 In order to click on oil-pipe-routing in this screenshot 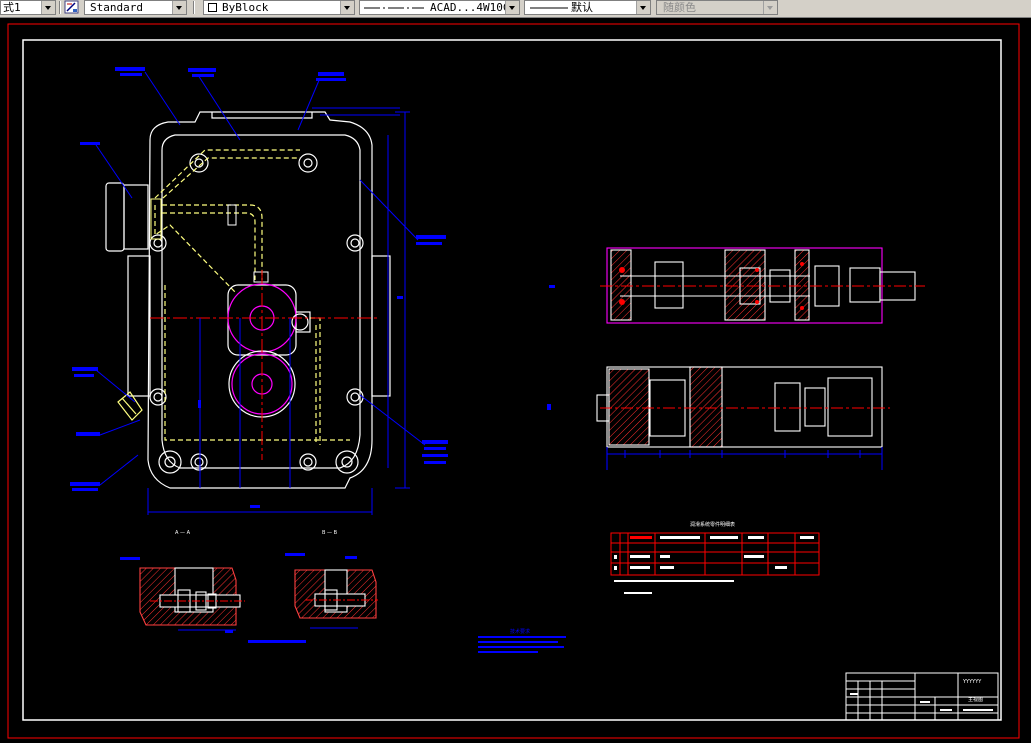, I will do `click(252, 297)`.